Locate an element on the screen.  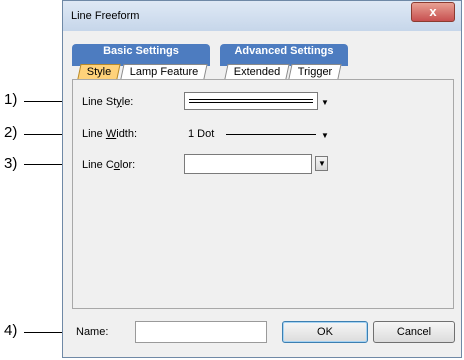
line-color-label: Line Color: is located at coordinates (109, 165).